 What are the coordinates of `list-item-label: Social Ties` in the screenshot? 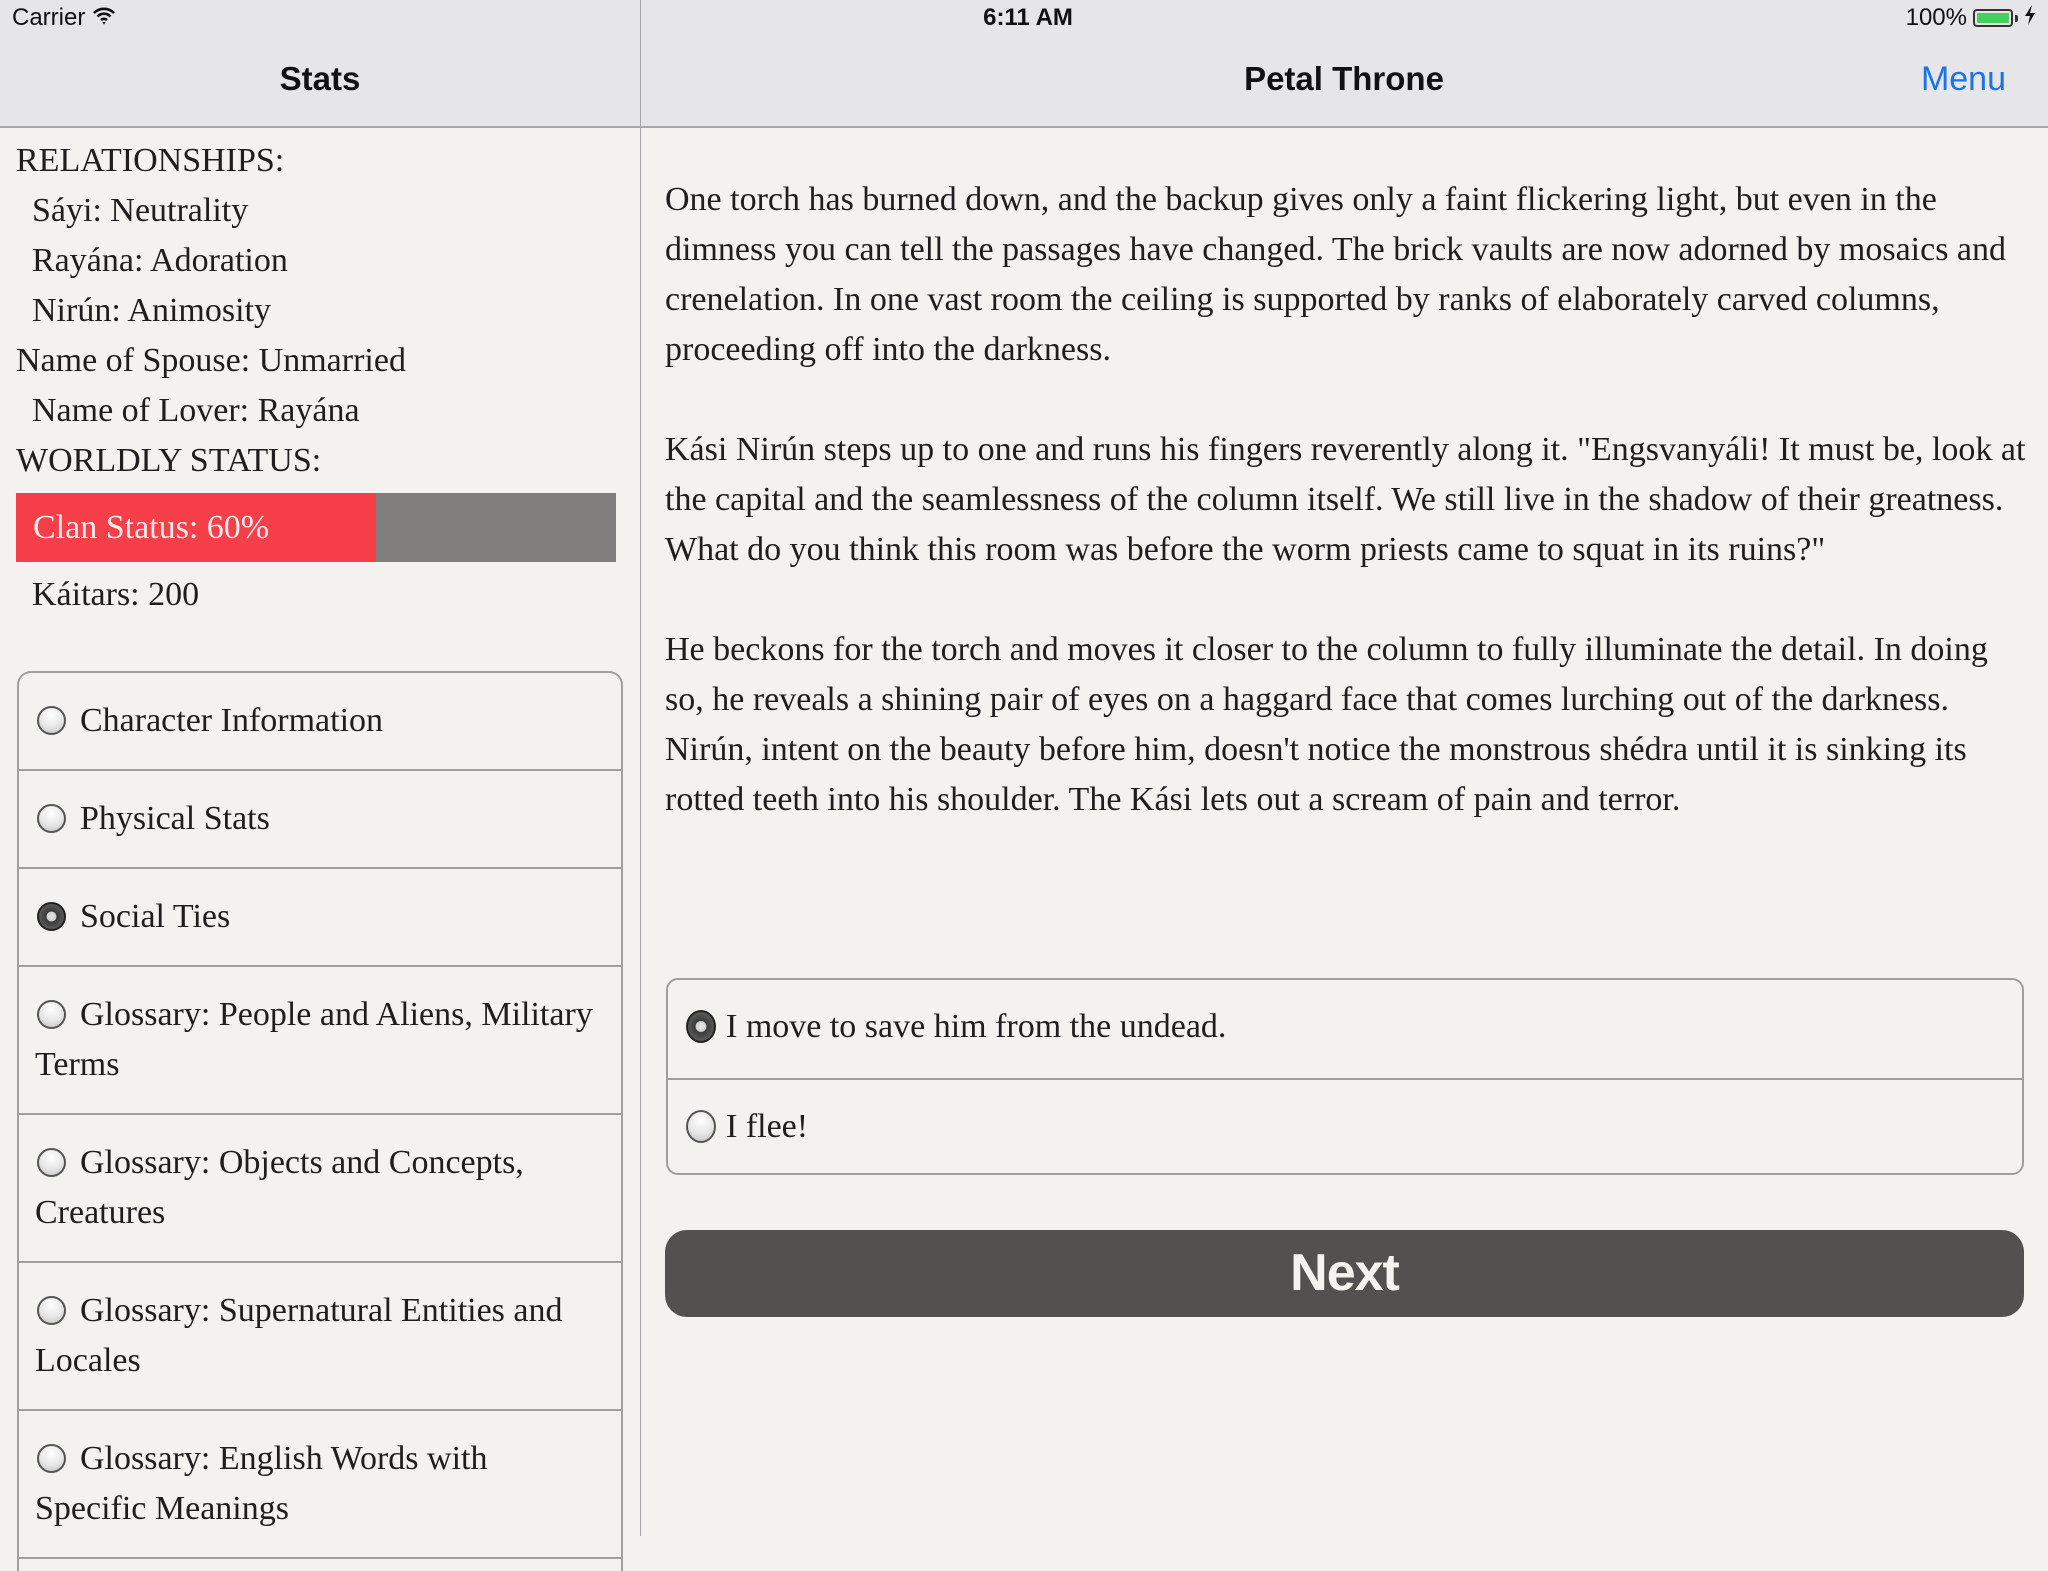 It's located at (155, 916).